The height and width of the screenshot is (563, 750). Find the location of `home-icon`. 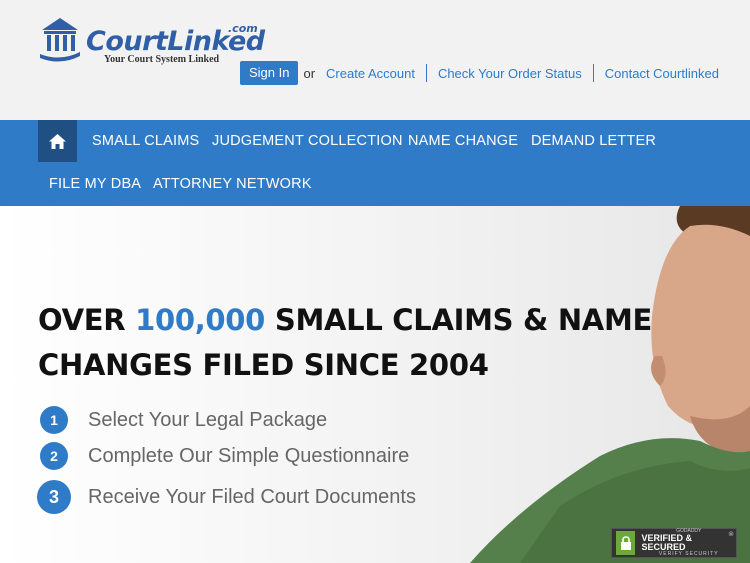

home-icon is located at coordinates (57, 141).